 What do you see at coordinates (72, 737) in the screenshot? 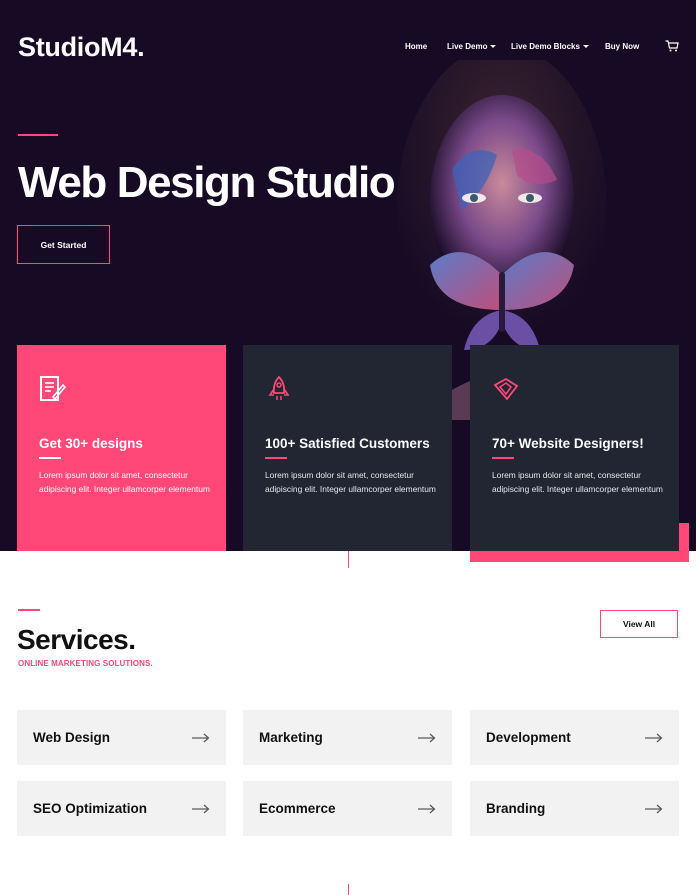
I see `service-tile-label: Web Design` at bounding box center [72, 737].